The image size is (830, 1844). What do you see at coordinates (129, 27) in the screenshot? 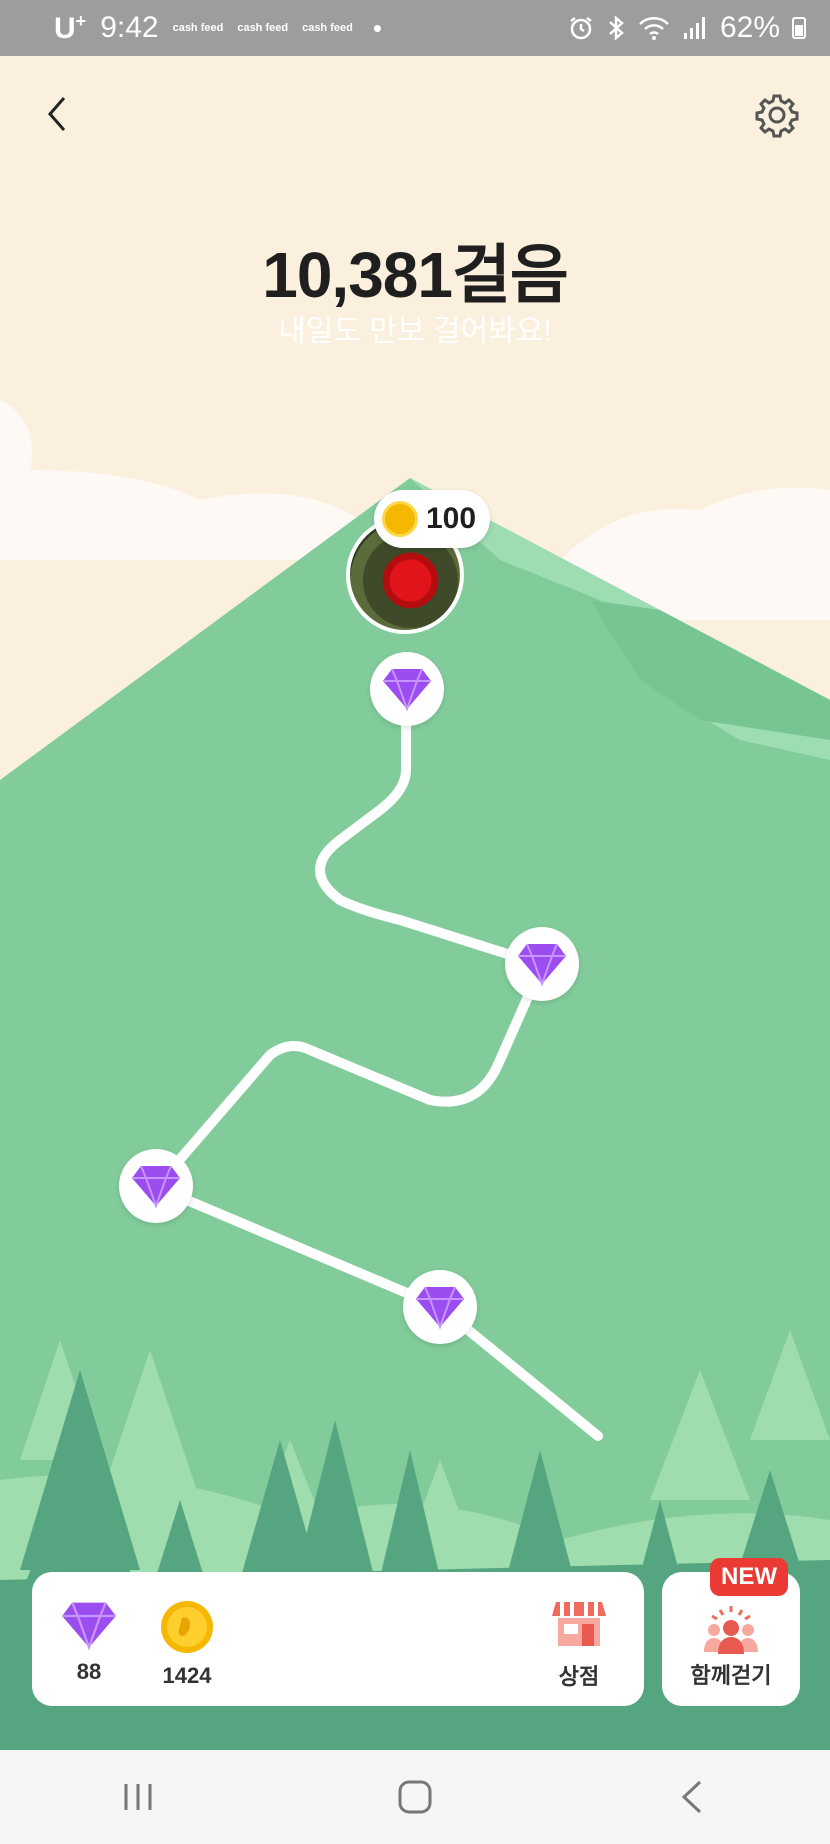
I see `status-time: 9:42` at bounding box center [129, 27].